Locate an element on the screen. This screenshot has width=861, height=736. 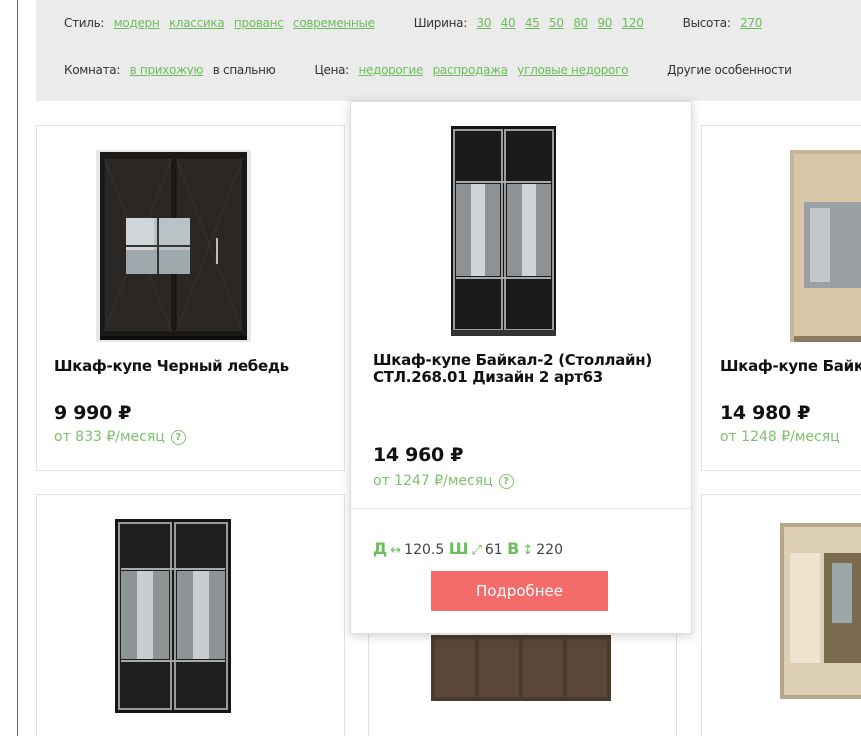
filter-link-style: модерн is located at coordinates (137, 23).